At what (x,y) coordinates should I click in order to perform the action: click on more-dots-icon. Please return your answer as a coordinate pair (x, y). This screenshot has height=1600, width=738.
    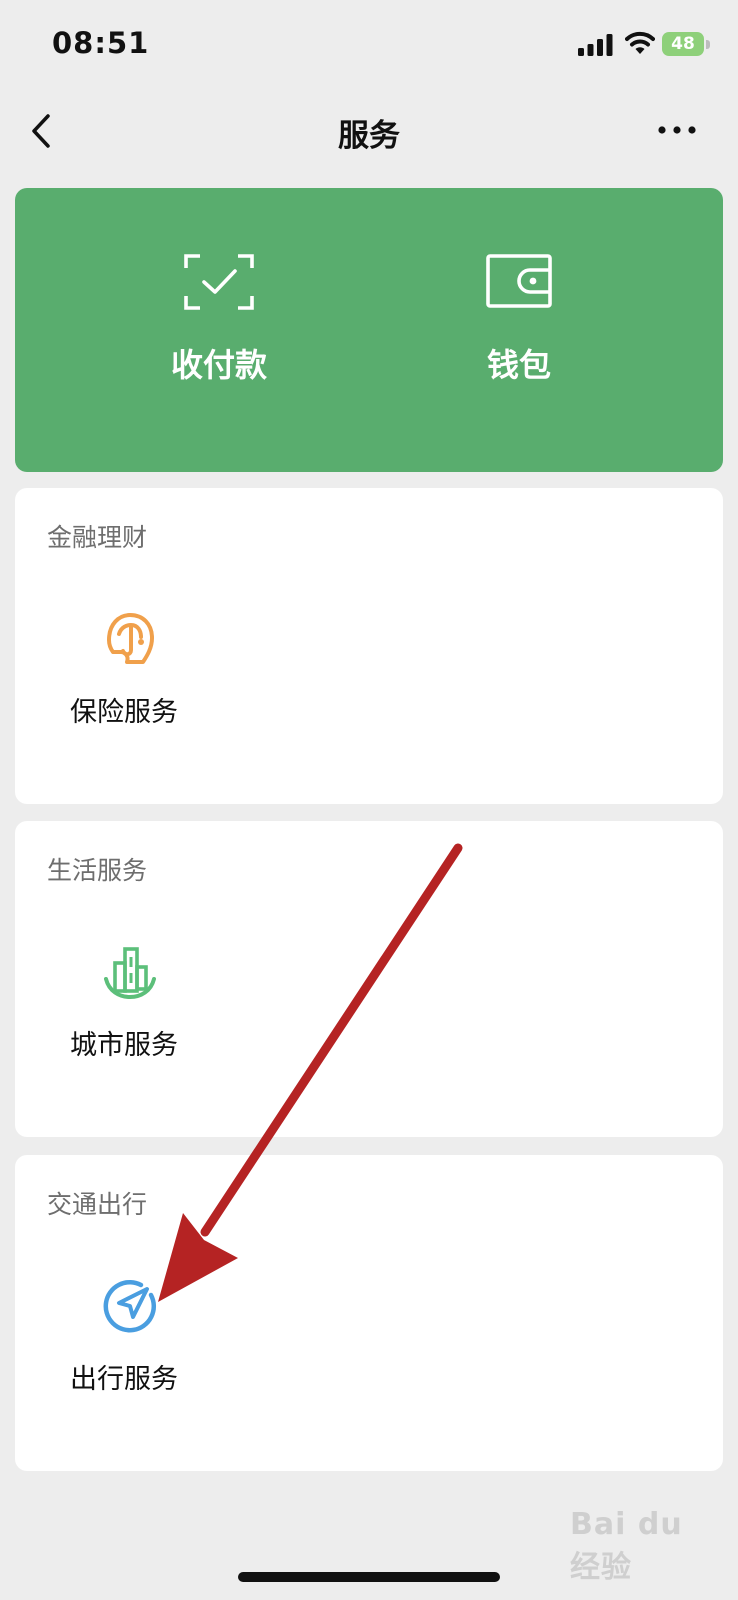
    Looking at the image, I should click on (677, 130).